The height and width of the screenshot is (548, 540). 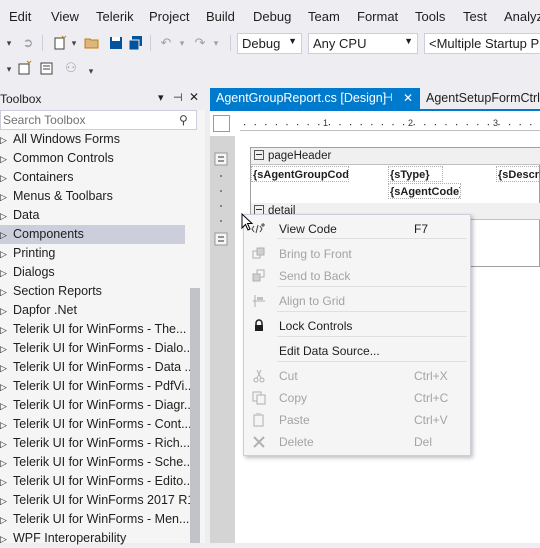 What do you see at coordinates (522, 16) in the screenshot?
I see `menu-analyze: Analyze` at bounding box center [522, 16].